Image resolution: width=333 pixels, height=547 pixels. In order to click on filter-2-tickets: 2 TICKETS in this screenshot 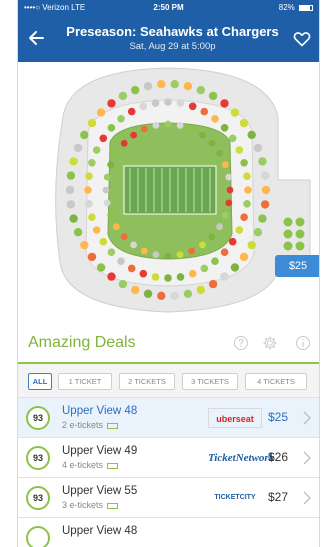, I will do `click(147, 381)`.